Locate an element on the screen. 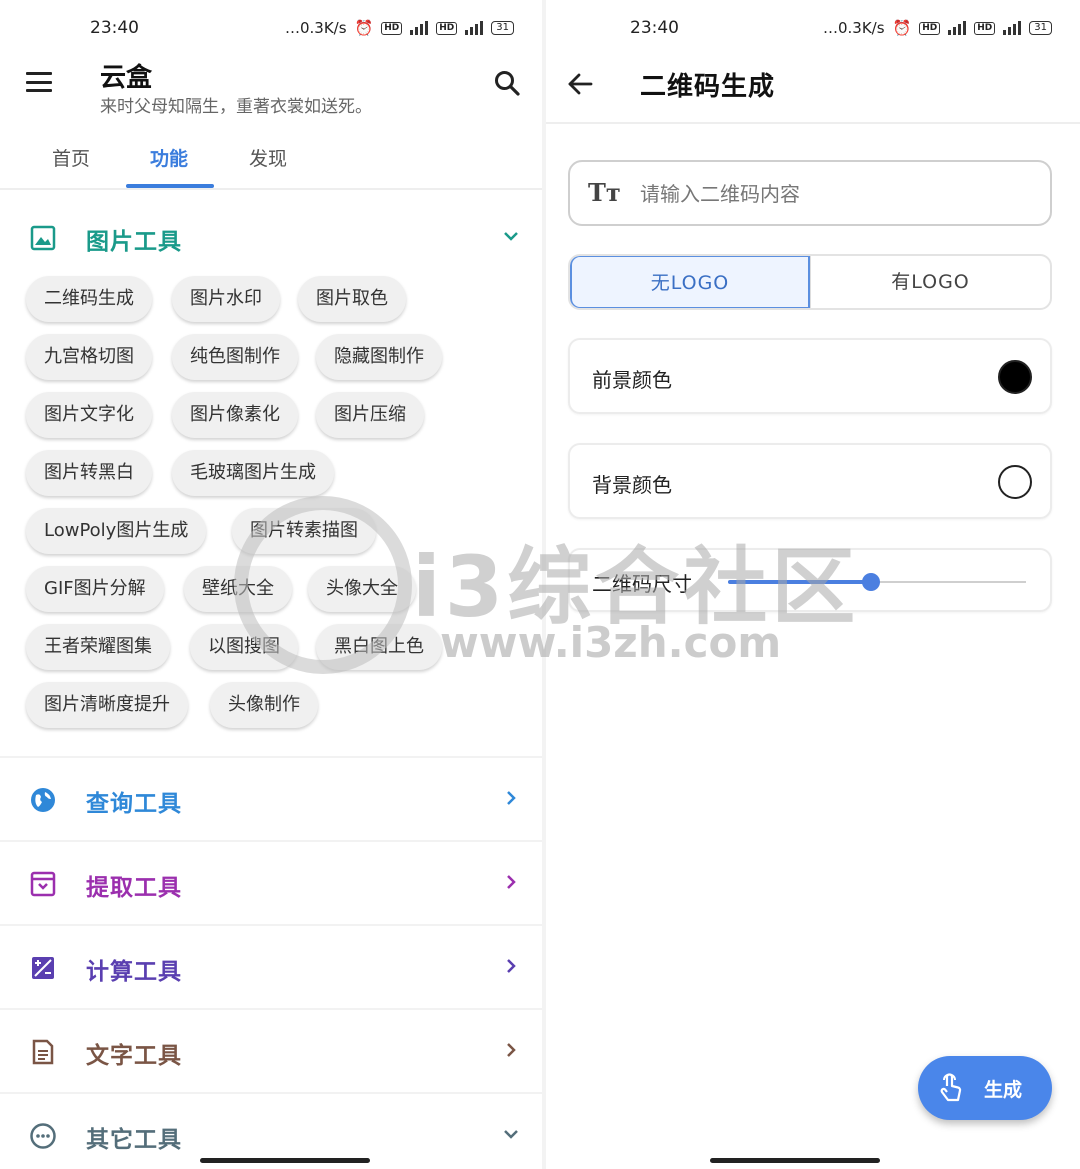  size-label: 二维码尺寸 is located at coordinates (642, 584).